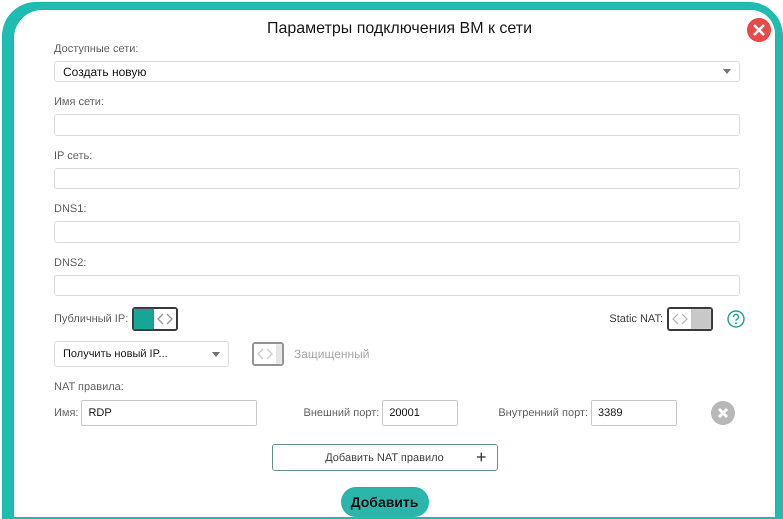  What do you see at coordinates (89, 387) in the screenshot?
I see `nat-rules-label: NAT правила:` at bounding box center [89, 387].